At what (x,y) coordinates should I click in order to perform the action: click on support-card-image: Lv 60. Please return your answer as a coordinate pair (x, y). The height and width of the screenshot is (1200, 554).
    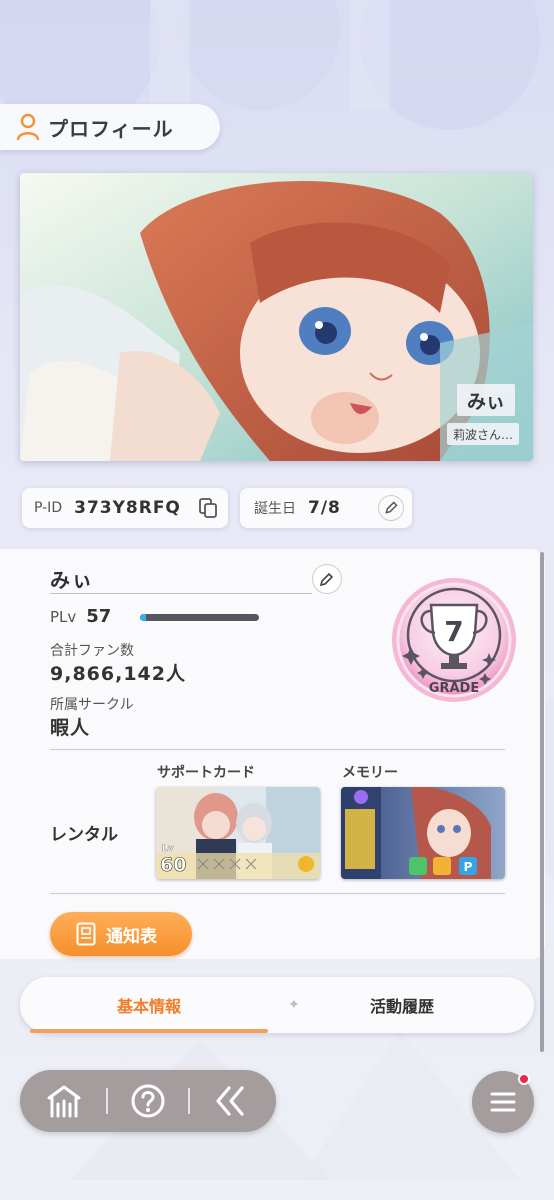
    Looking at the image, I should click on (238, 833).